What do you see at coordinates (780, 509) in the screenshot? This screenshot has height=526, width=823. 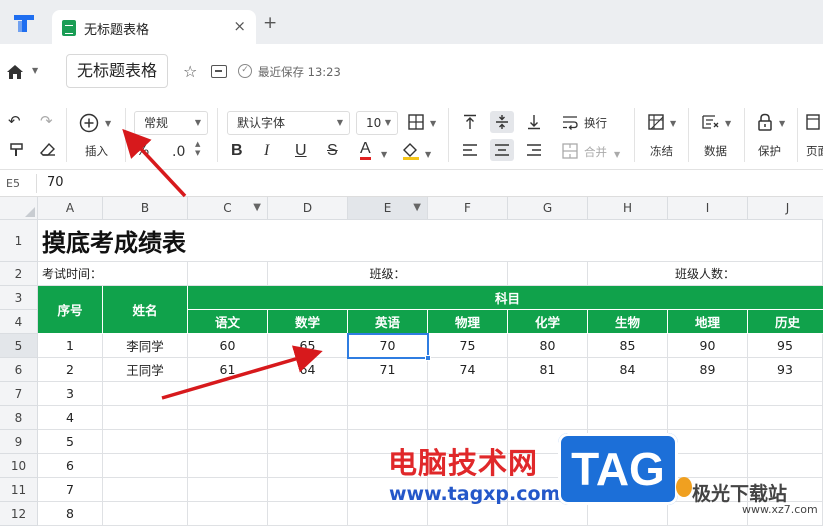 I see `watermark-brand-url: www.xz7.com` at bounding box center [780, 509].